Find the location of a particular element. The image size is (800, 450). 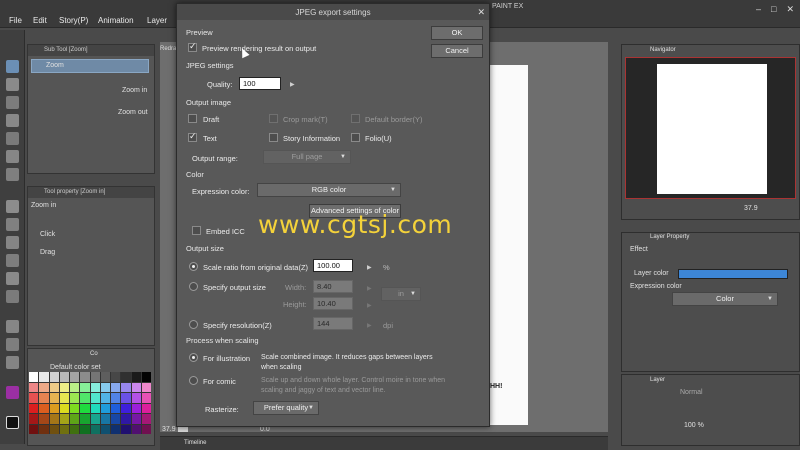

magic-wand-icon is located at coordinates (12, 156).